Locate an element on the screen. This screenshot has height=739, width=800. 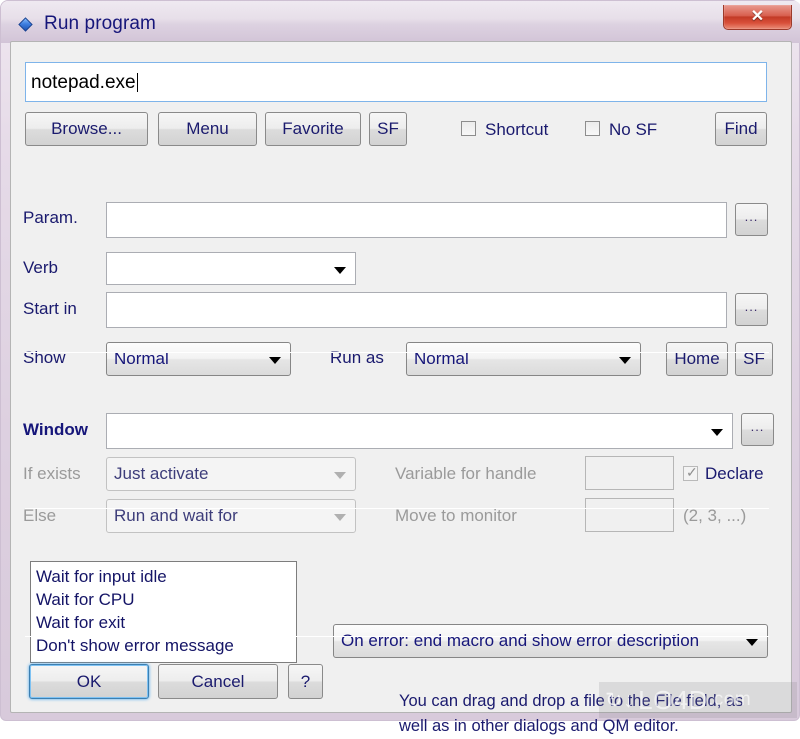
file-input-value: notepad.exe is located at coordinates (83, 82).